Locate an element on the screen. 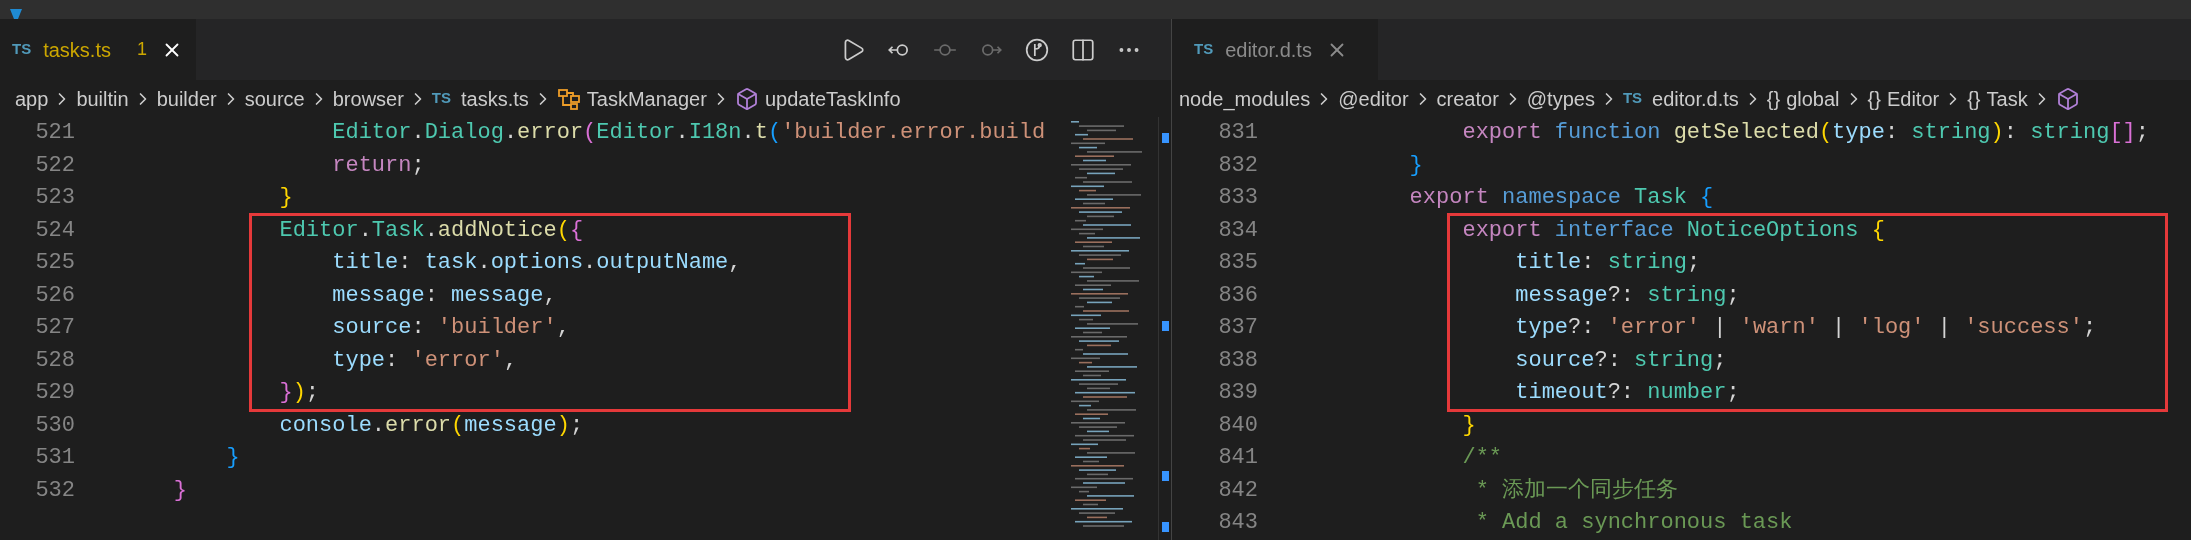 This screenshot has height=540, width=2191. code-line: message: message, is located at coordinates (444, 295).